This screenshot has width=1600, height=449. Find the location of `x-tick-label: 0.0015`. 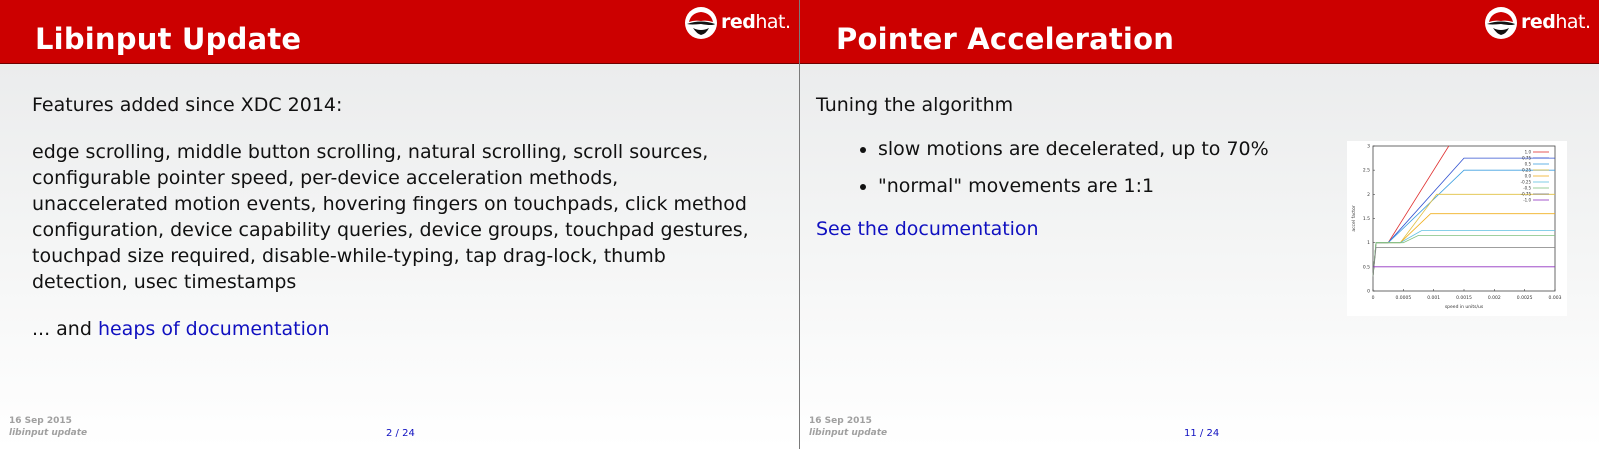

x-tick-label: 0.0015 is located at coordinates (1464, 298).